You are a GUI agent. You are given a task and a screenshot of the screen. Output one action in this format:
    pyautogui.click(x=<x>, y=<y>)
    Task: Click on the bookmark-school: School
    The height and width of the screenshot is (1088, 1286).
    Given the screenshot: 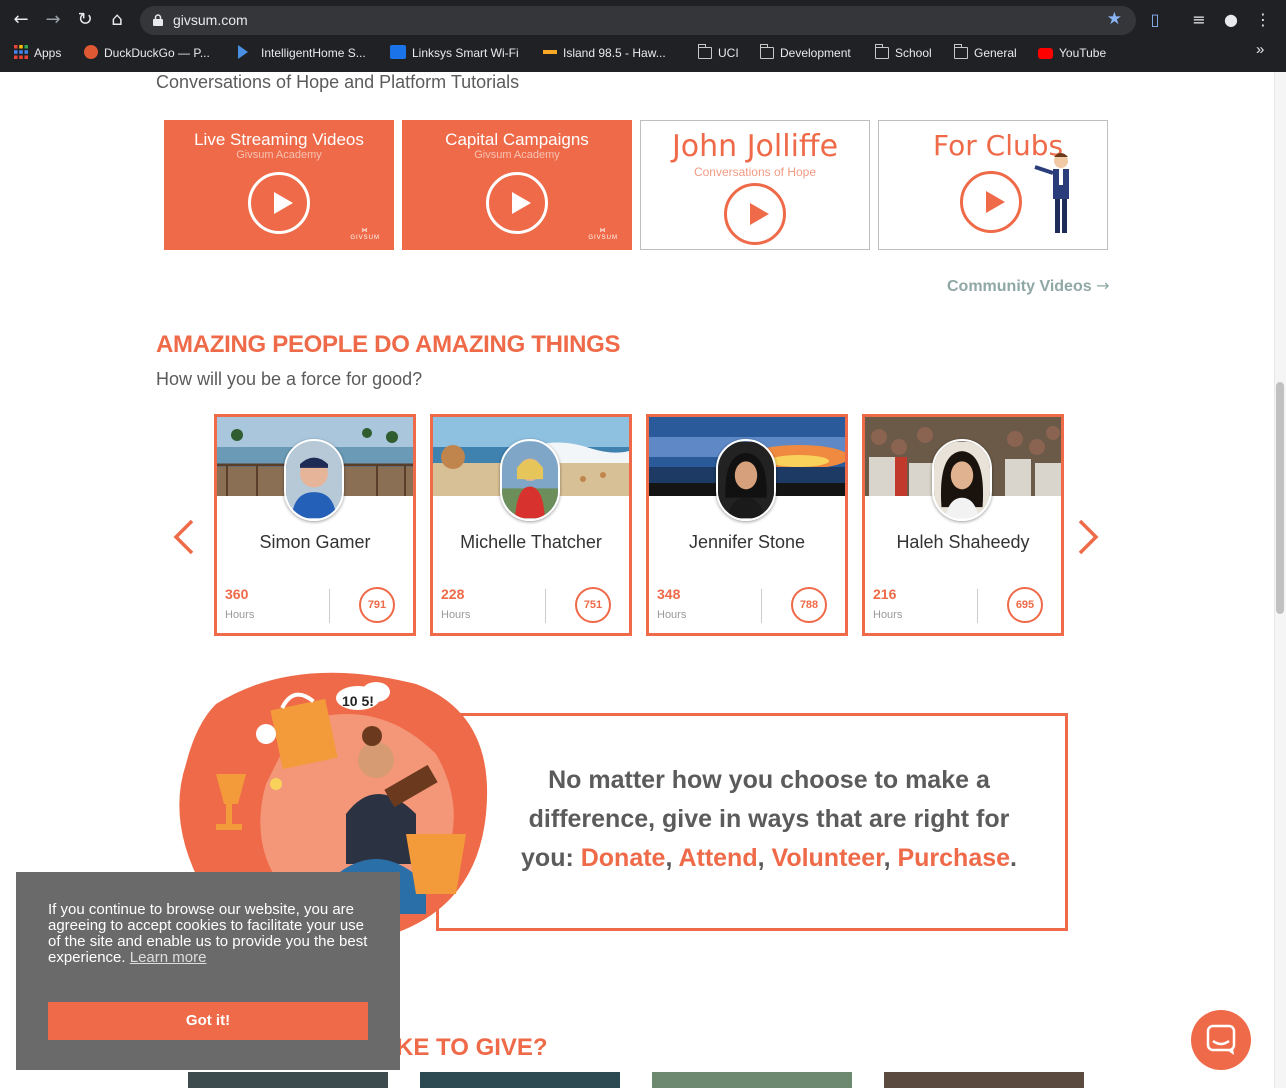 What is the action you would take?
    pyautogui.click(x=903, y=53)
    